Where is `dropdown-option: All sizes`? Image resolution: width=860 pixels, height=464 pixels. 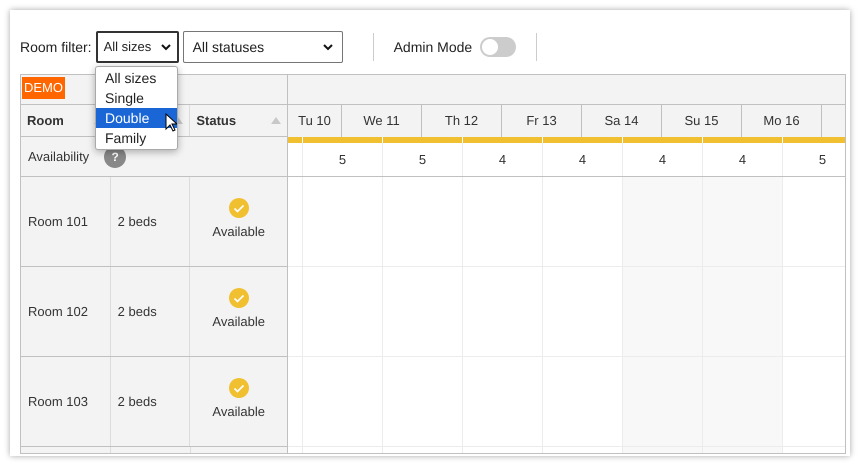 dropdown-option: All sizes is located at coordinates (136, 78).